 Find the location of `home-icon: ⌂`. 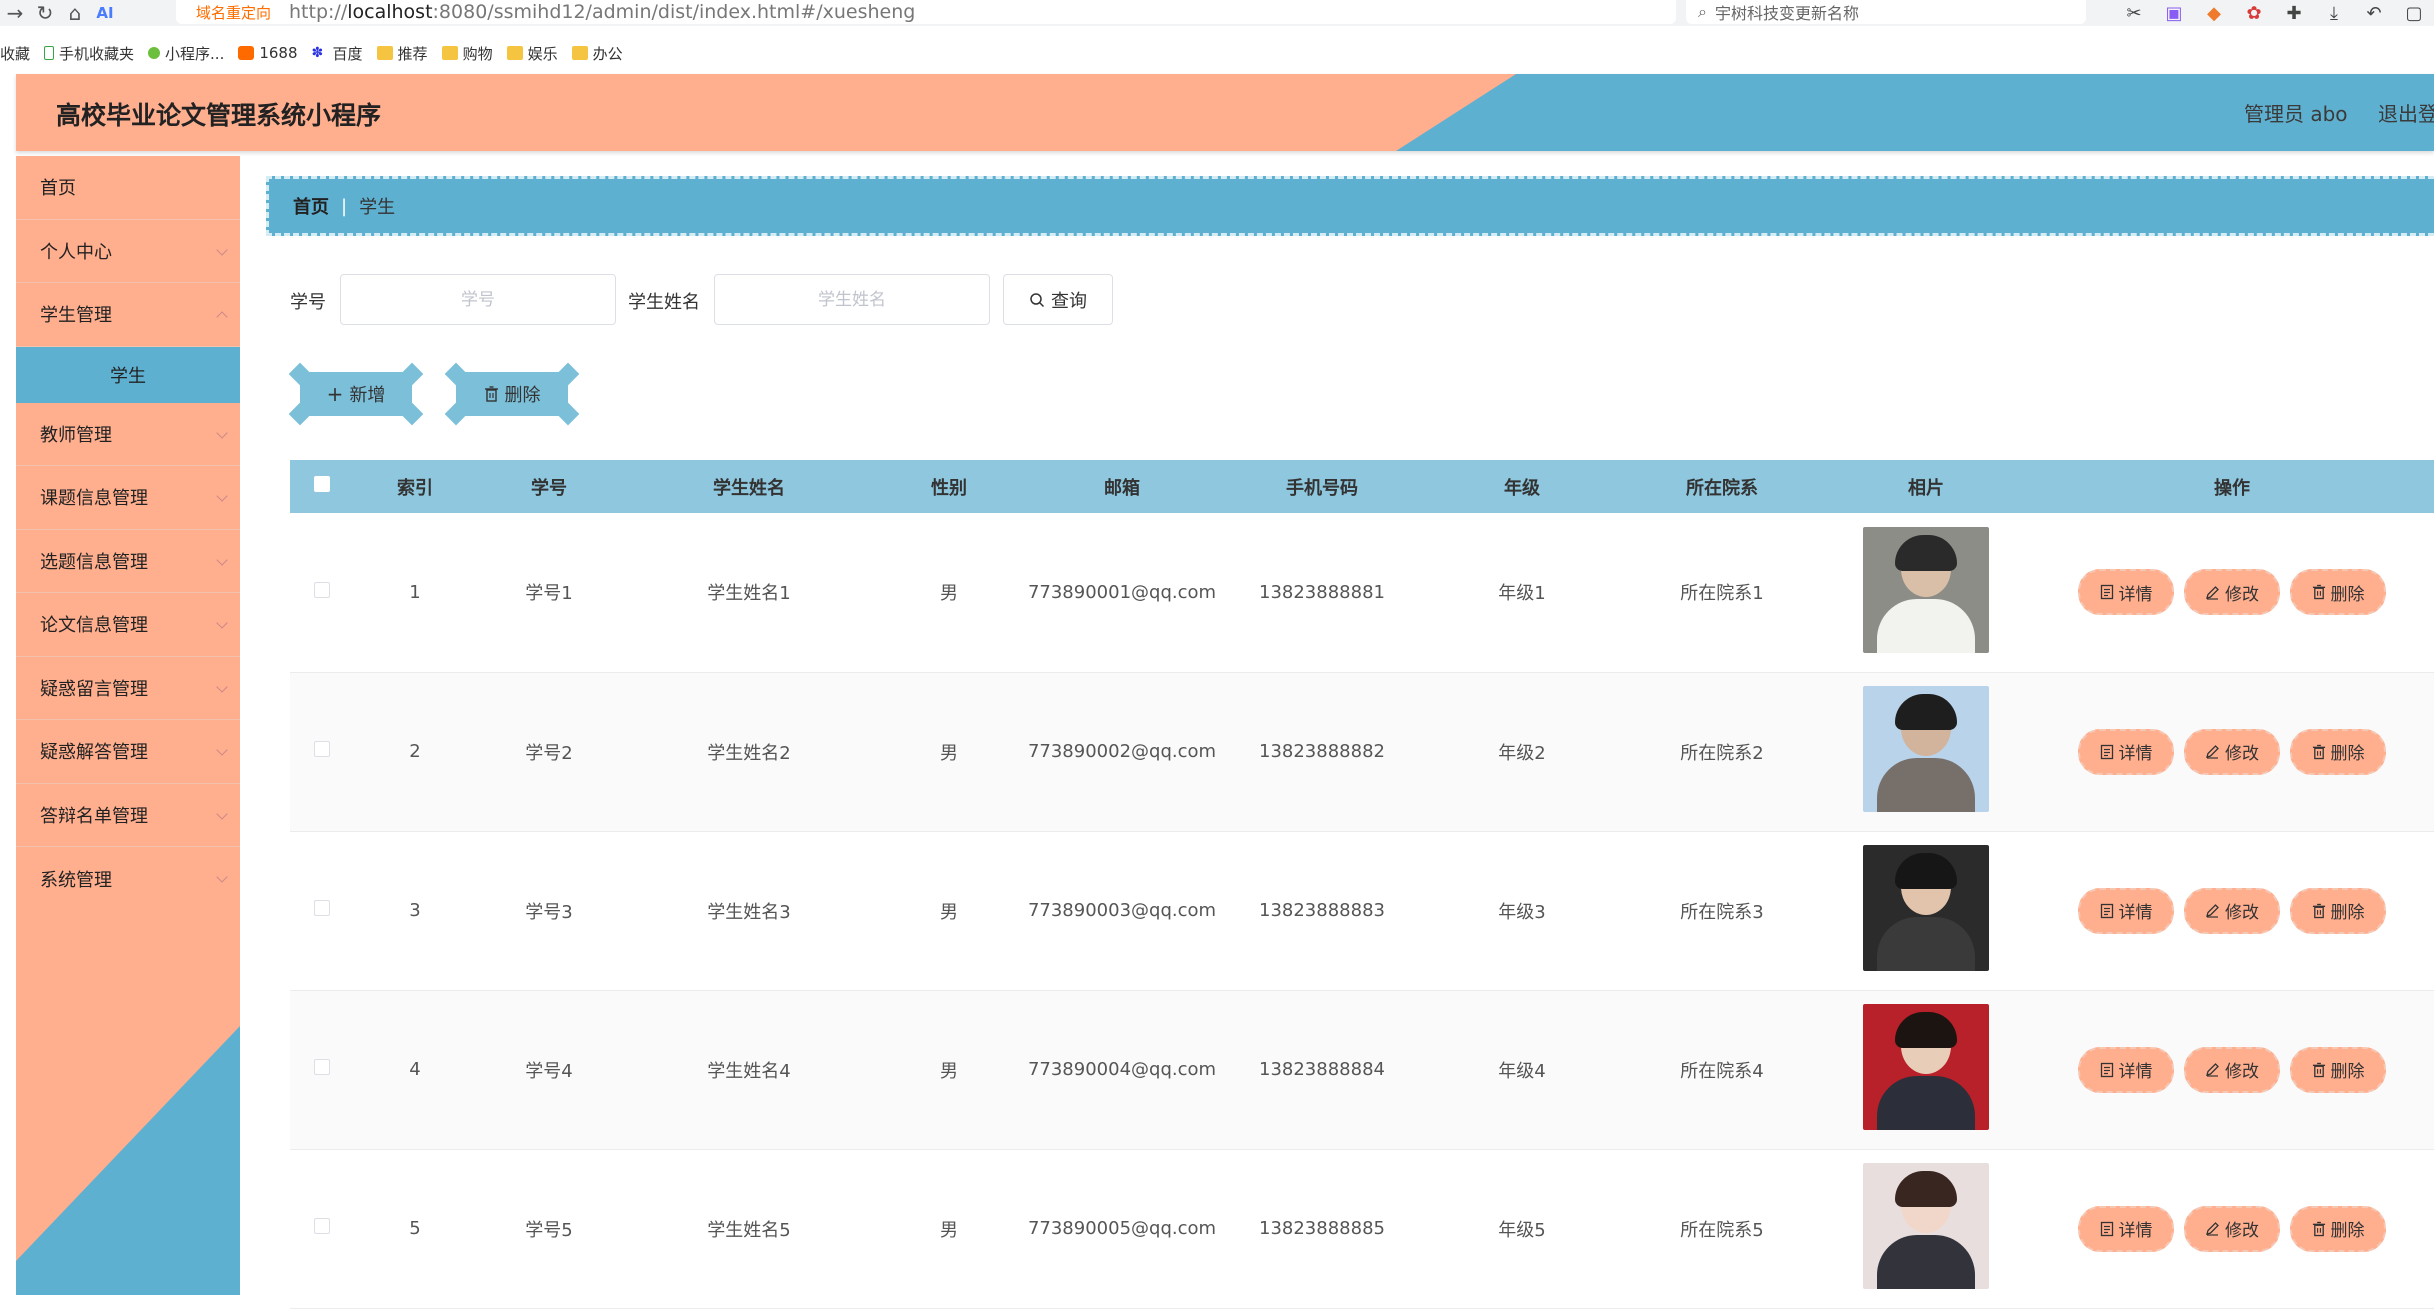

home-icon: ⌂ is located at coordinates (75, 13).